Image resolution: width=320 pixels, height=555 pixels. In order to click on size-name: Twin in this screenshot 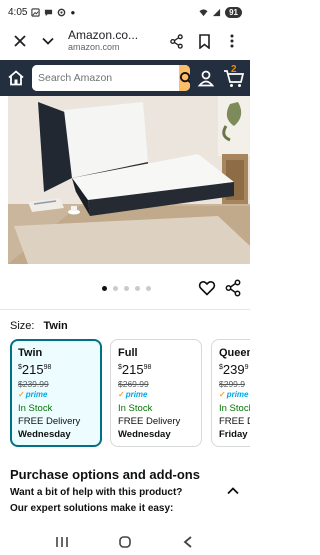, I will do `click(30, 353)`.